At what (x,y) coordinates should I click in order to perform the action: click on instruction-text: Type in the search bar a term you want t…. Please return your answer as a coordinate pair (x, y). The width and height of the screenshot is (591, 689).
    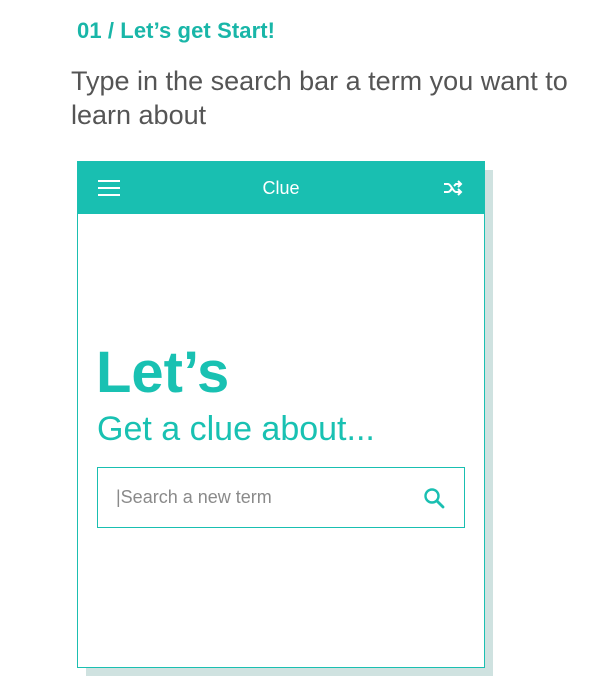
    Looking at the image, I should click on (319, 98).